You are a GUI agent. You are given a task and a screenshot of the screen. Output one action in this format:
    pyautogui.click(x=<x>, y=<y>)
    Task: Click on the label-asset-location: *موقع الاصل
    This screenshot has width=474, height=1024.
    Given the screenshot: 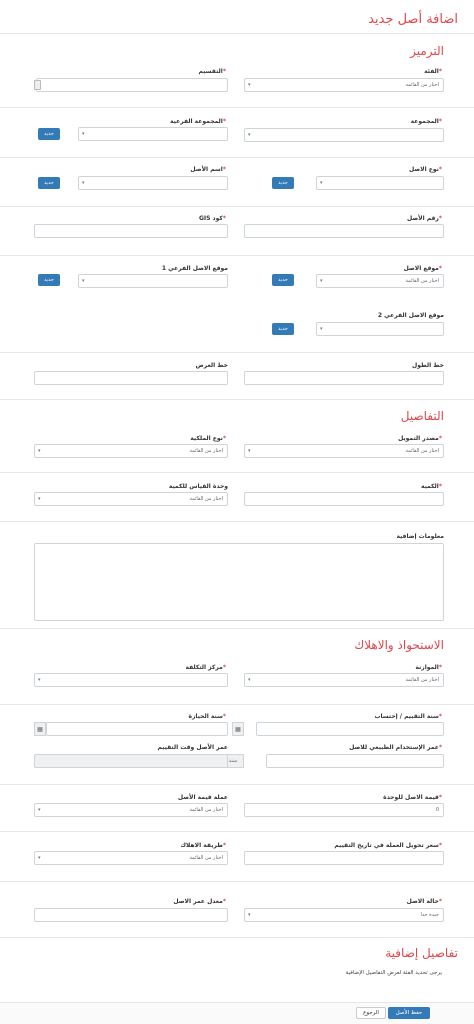 What is the action you would take?
    pyautogui.click(x=422, y=268)
    